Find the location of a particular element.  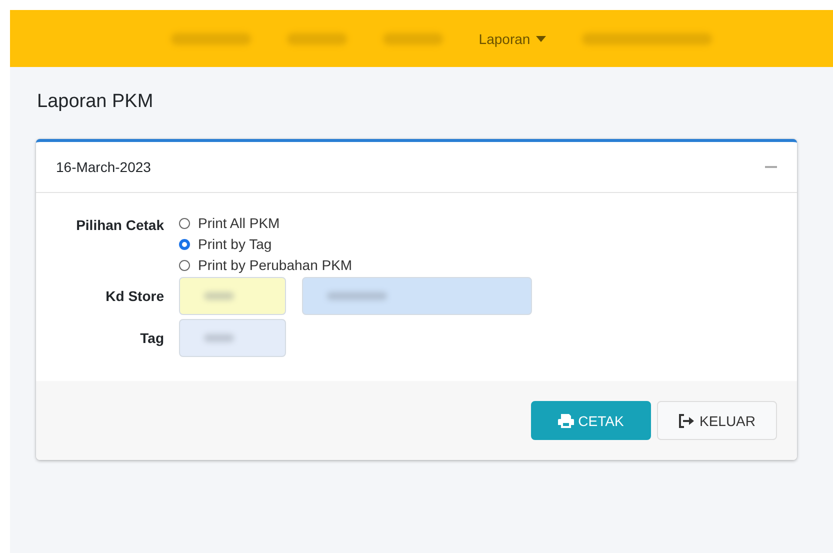

nav-menu-item: Laporan is located at coordinates (512, 38).